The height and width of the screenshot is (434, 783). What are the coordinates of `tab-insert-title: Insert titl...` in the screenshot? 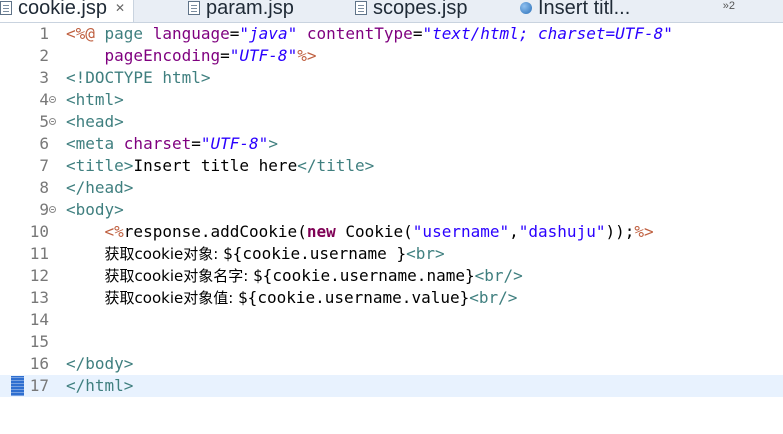 It's located at (575, 11).